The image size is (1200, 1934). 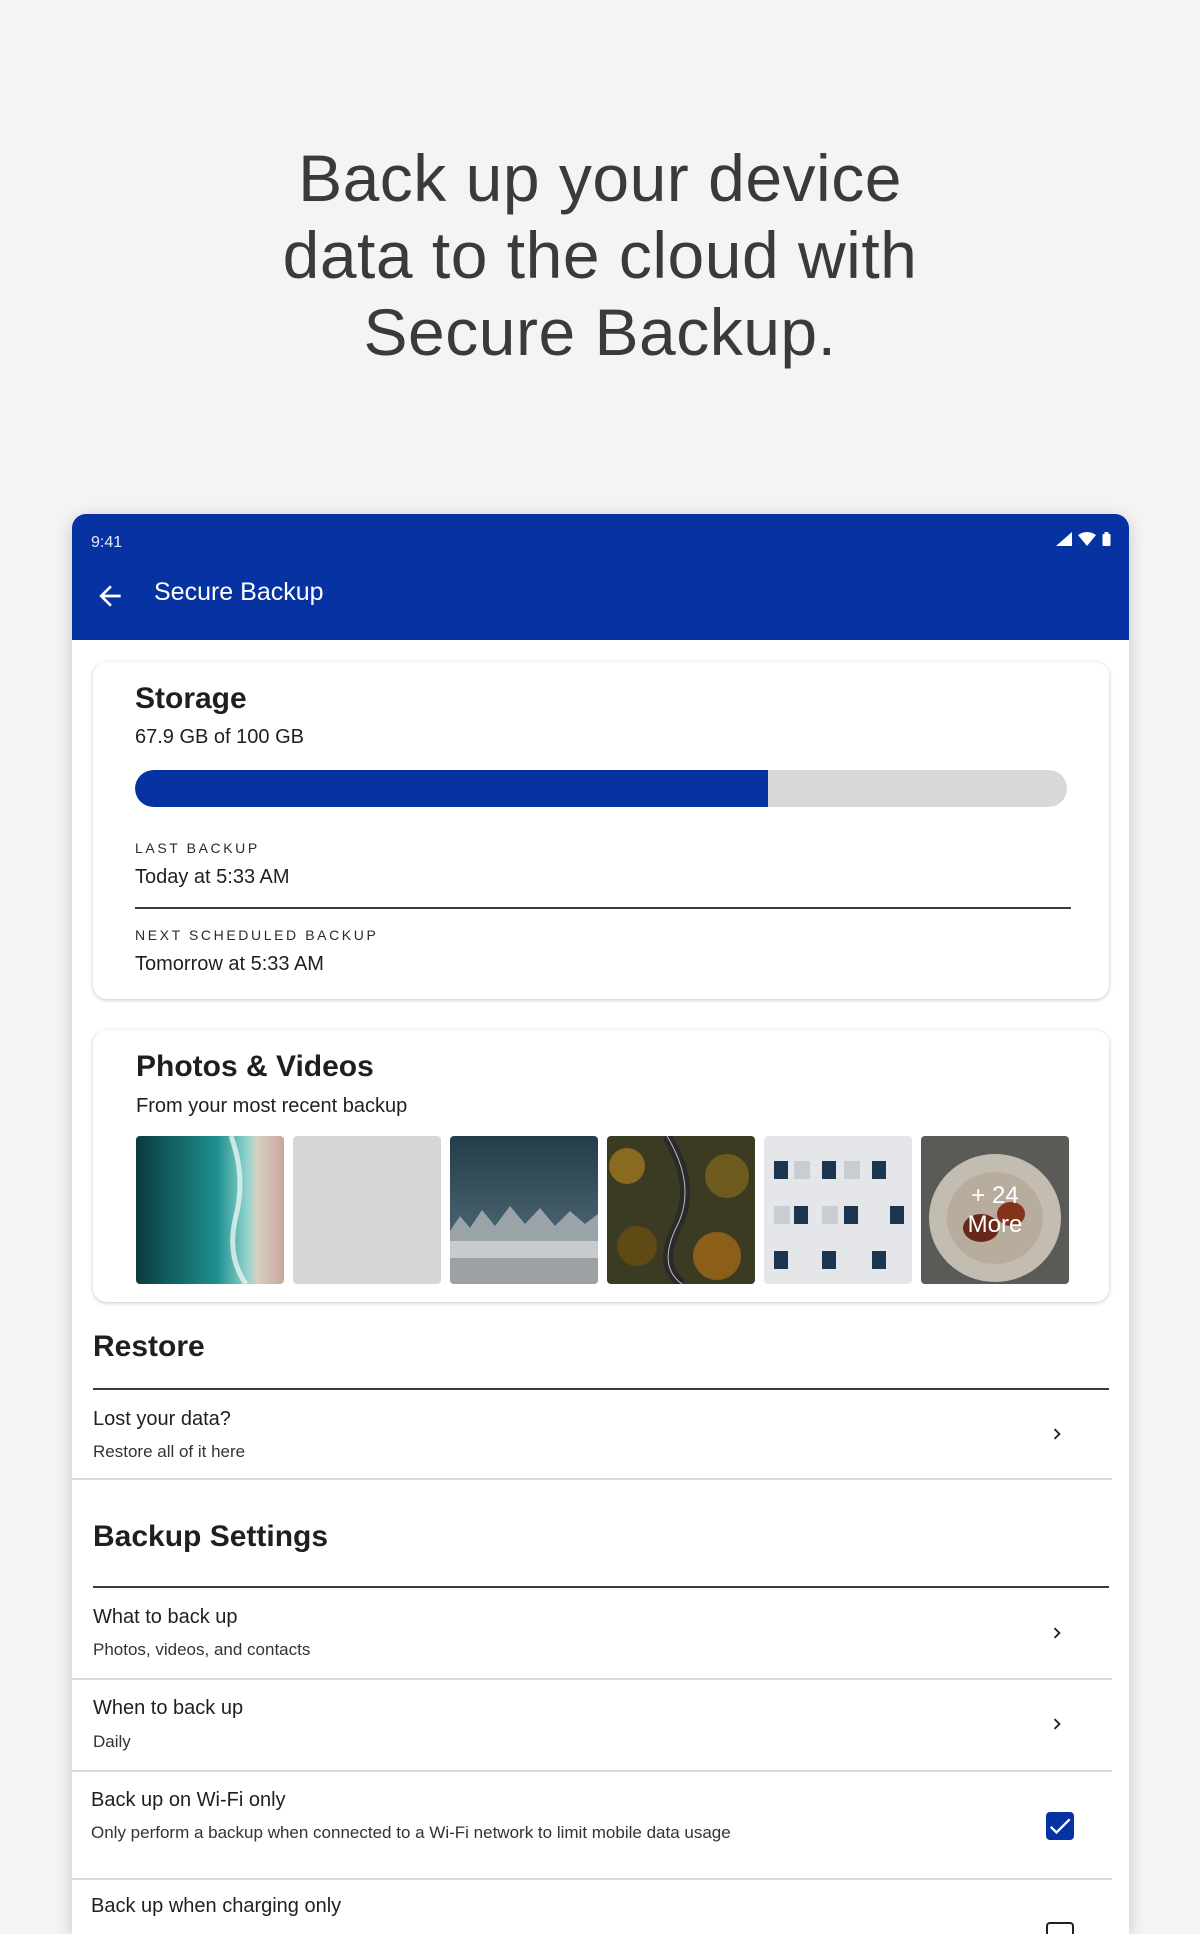 What do you see at coordinates (216, 1906) in the screenshot?
I see `charging-only-title: Back up when charging only` at bounding box center [216, 1906].